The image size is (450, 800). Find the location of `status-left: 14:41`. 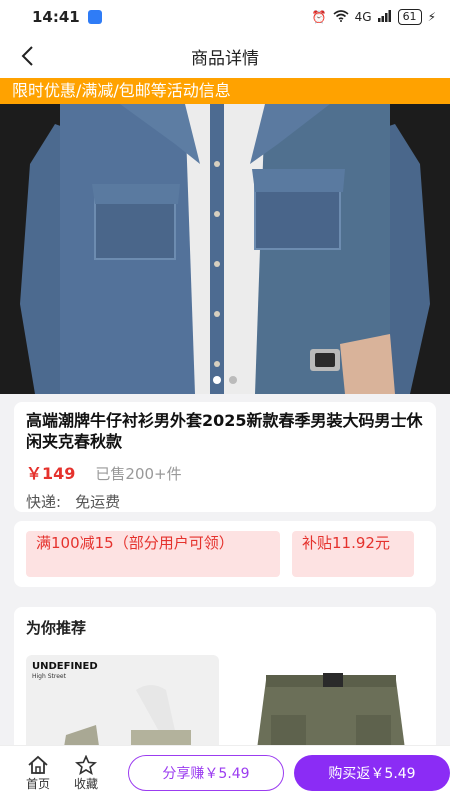

status-left: 14:41 is located at coordinates (67, 17).